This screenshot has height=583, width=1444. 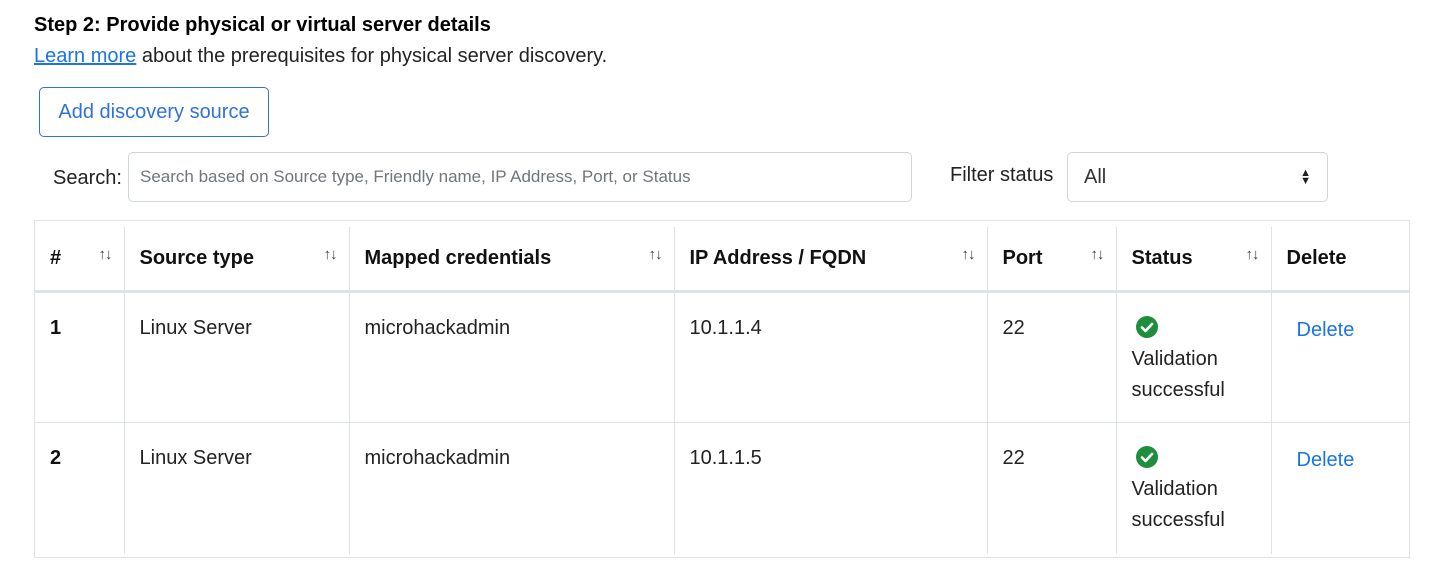 What do you see at coordinates (1197, 177) in the screenshot?
I see `filter-status-select: All ▲ ▼` at bounding box center [1197, 177].